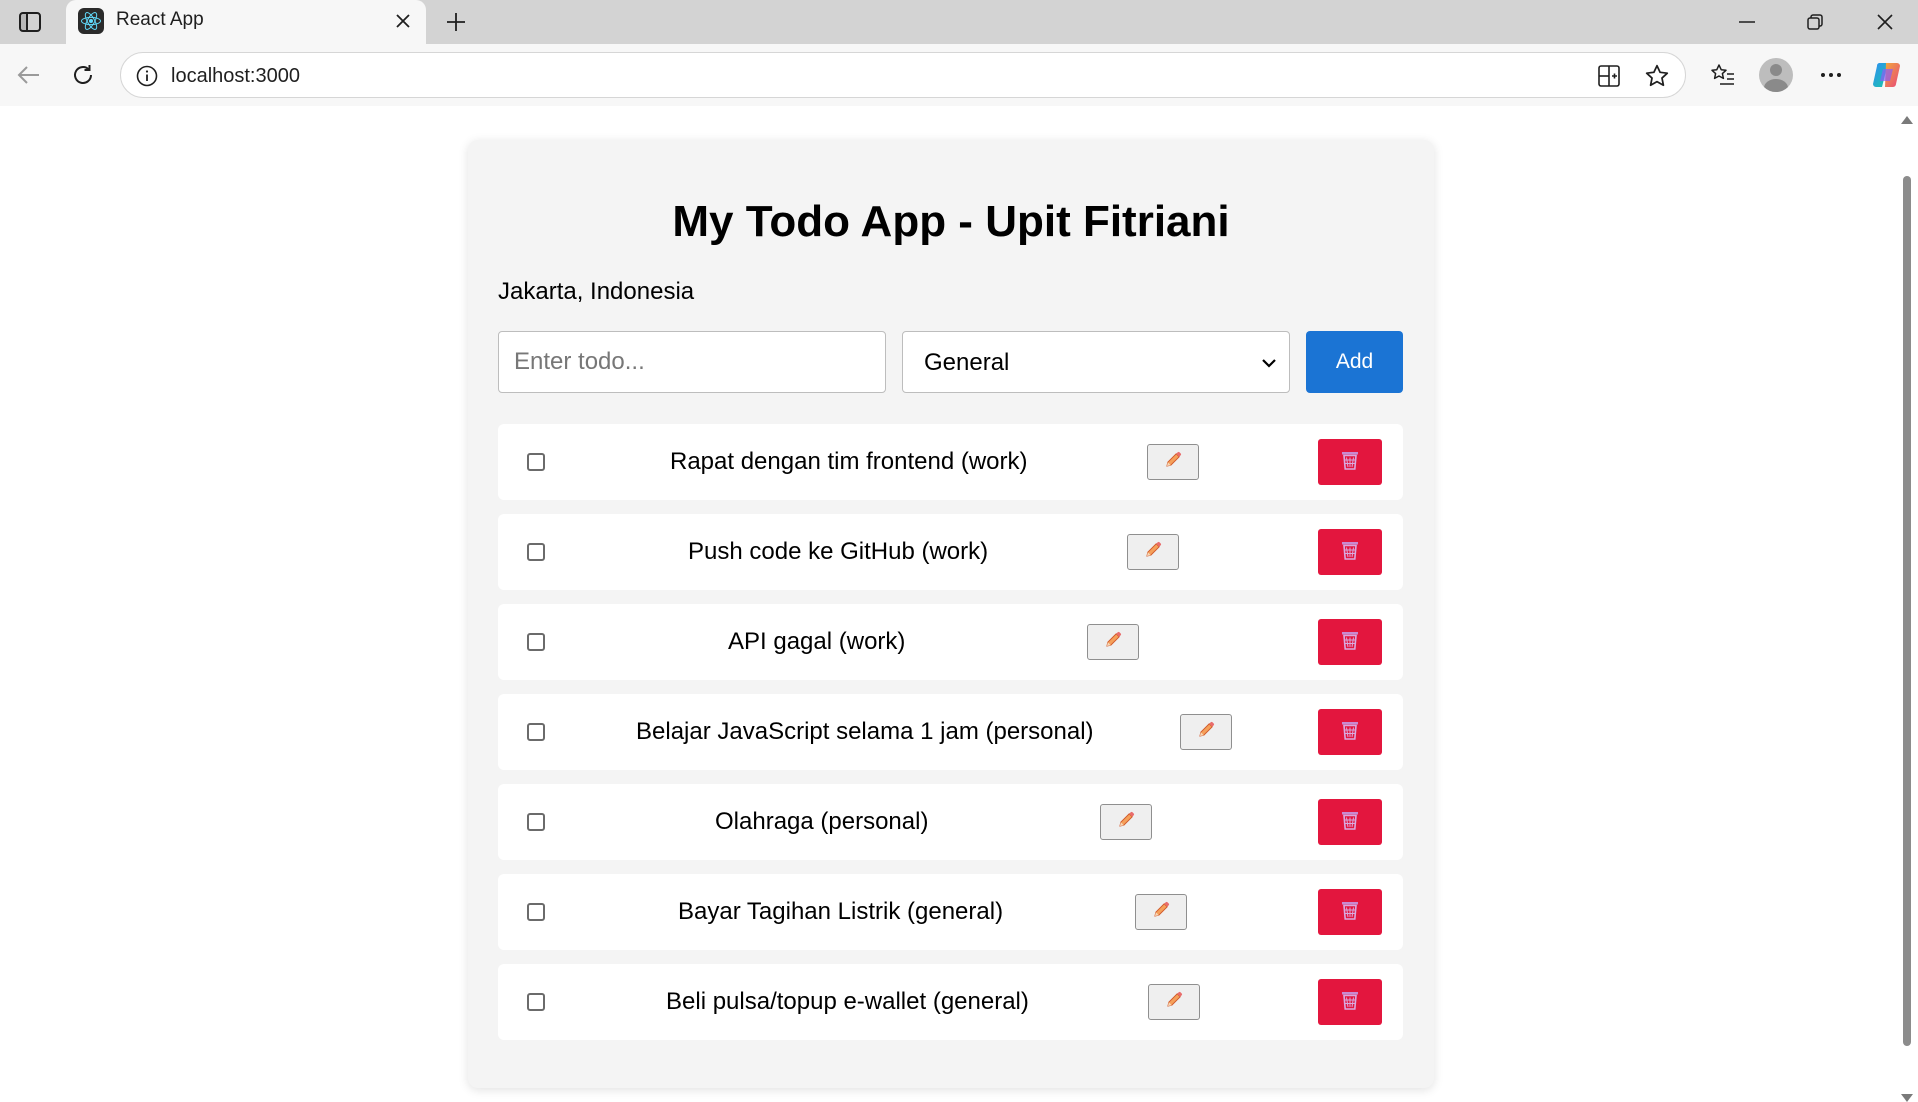 This screenshot has height=1102, width=1918. I want to click on todo-item: Rapat dengan tim frontend (work), so click(950, 462).